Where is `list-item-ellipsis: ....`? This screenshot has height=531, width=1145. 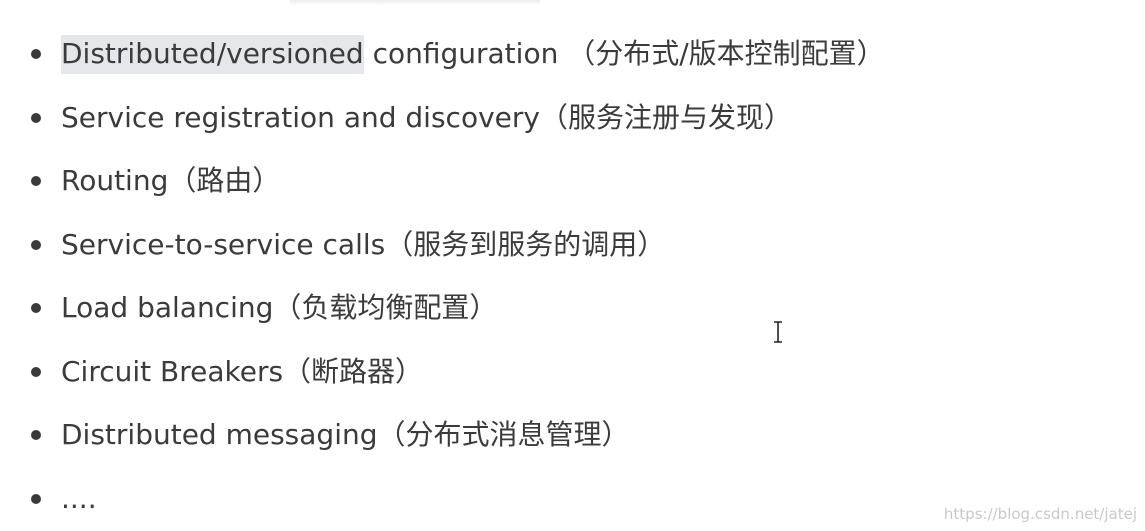
list-item-ellipsis: .... is located at coordinates (456, 499).